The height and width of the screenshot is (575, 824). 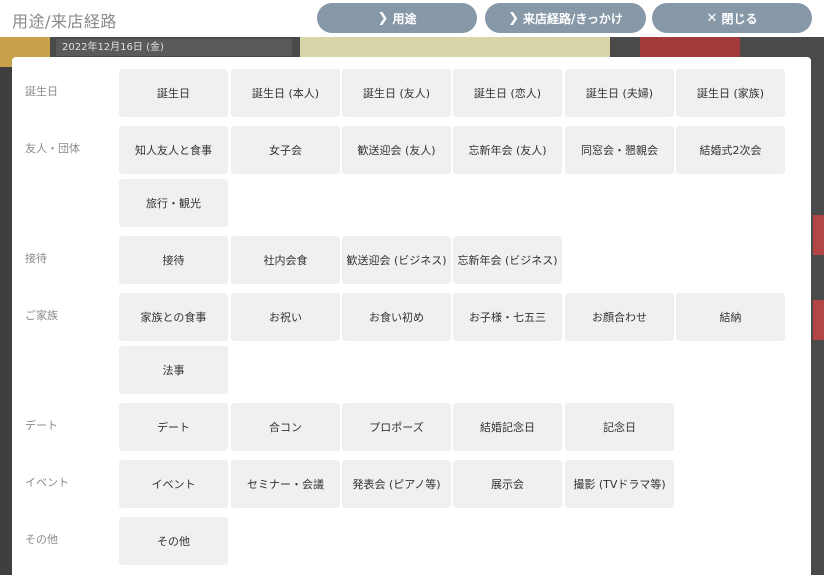 I want to click on usage-option-button: 忘新年会 (ビジネス), so click(x=507, y=260).